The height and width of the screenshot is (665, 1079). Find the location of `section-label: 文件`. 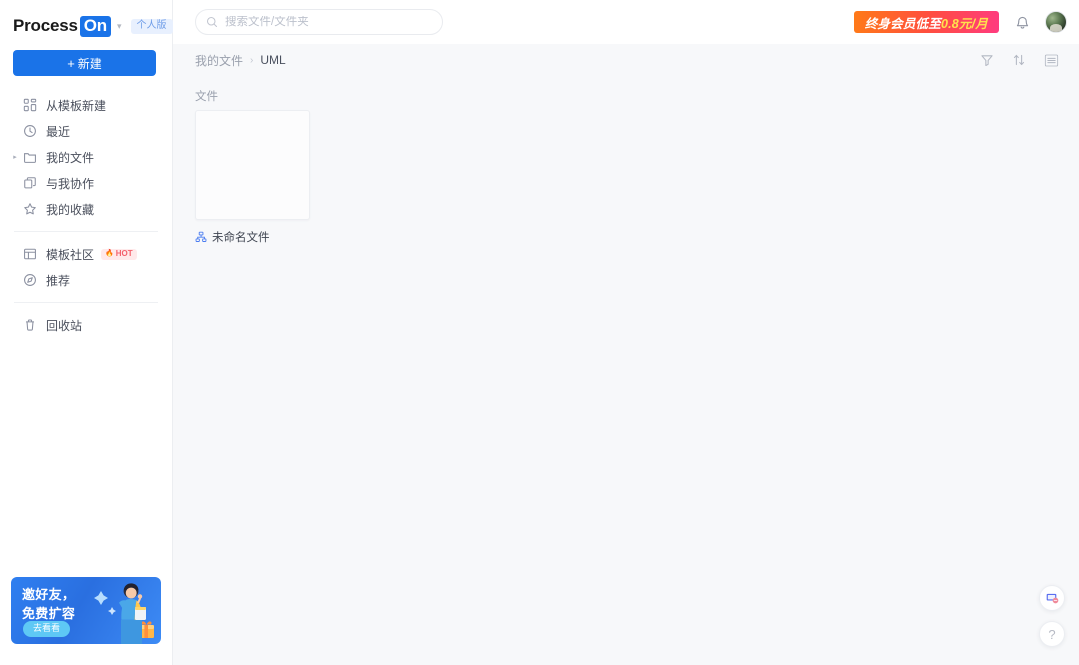

section-label: 文件 is located at coordinates (206, 97).